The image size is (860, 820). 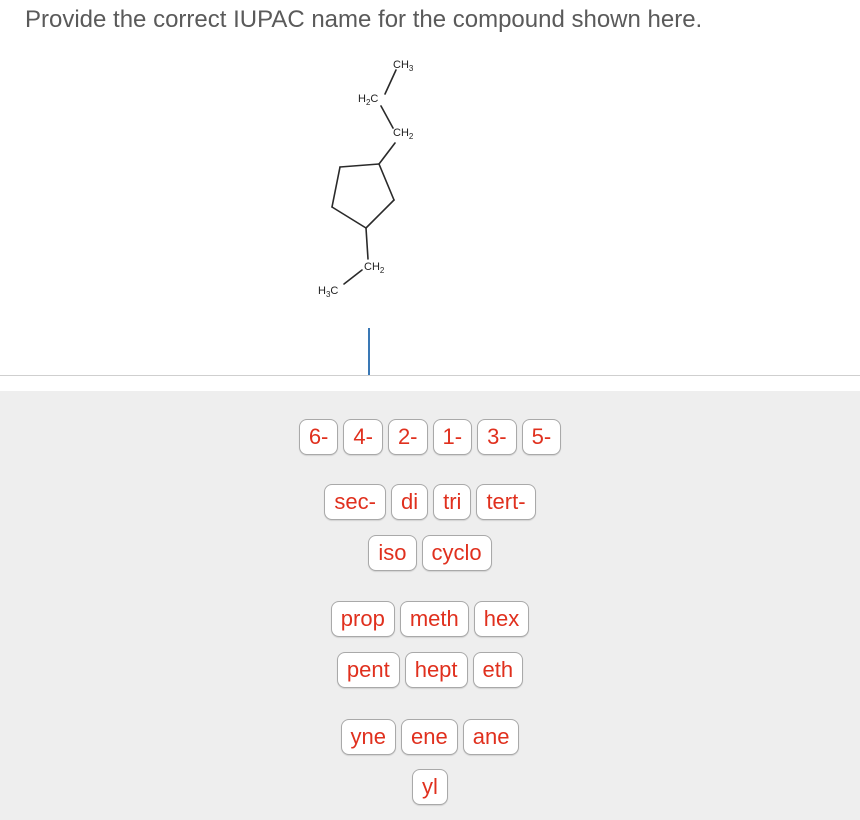 I want to click on atom-label-h2c: H2C, so click(x=368, y=100).